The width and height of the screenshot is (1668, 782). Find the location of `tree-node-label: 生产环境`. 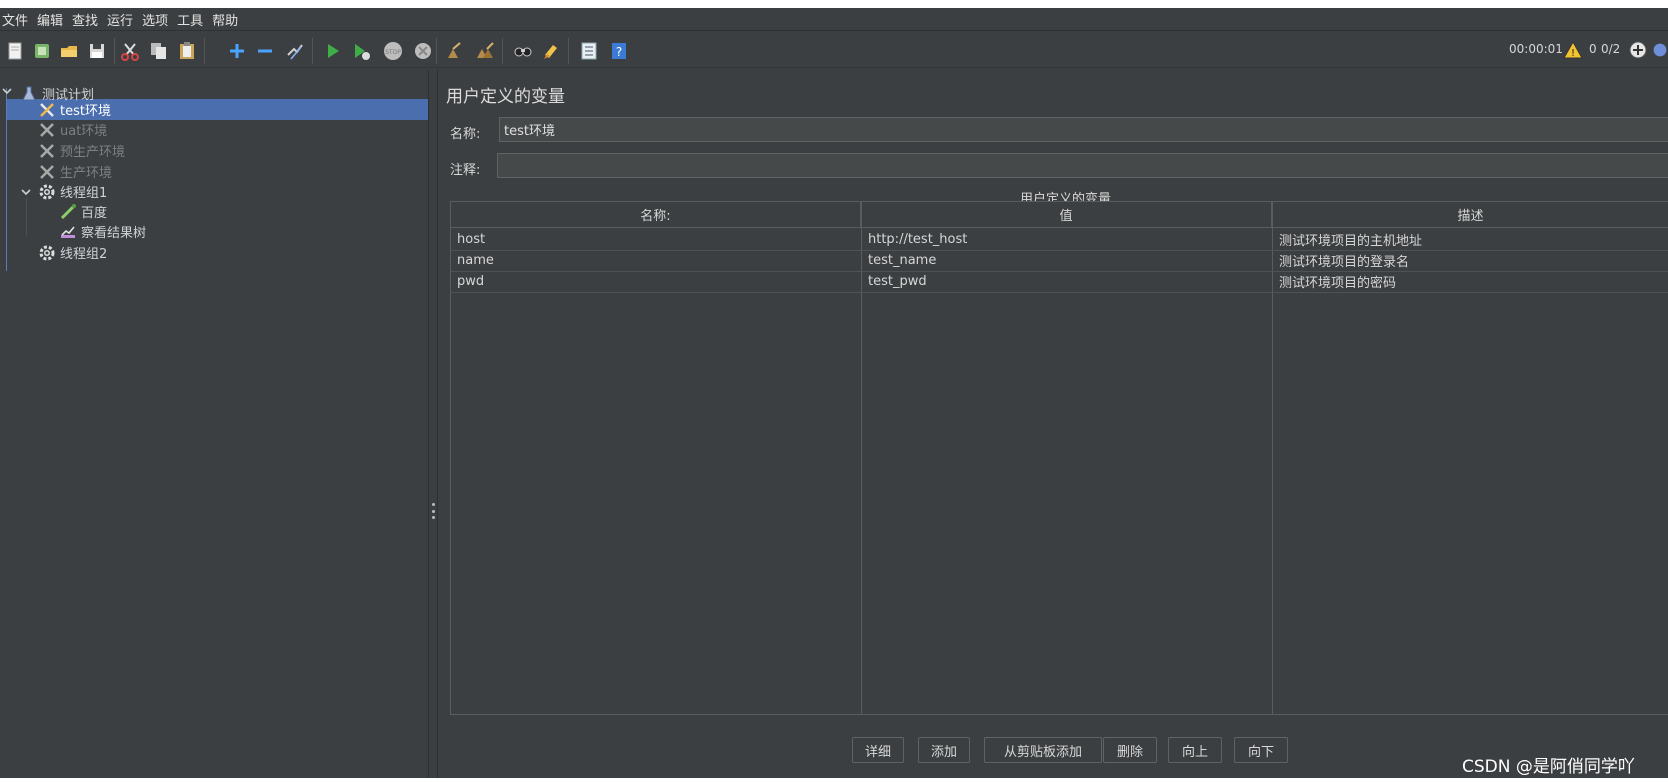

tree-node-label: 生产环境 is located at coordinates (86, 173).